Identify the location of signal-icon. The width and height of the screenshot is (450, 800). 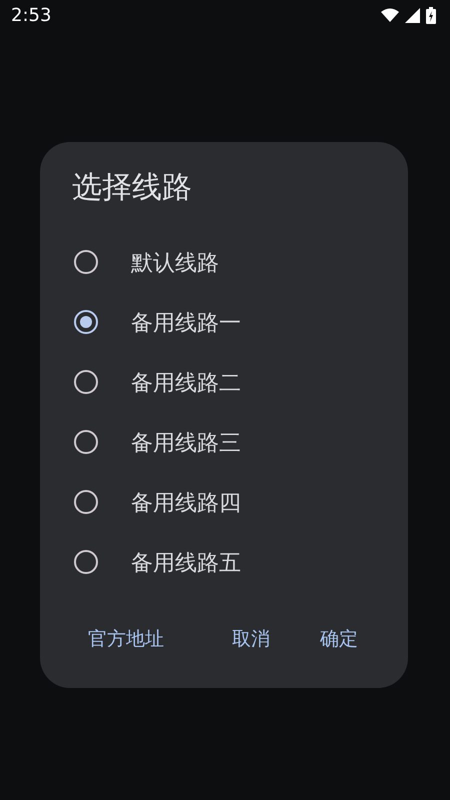
(412, 15).